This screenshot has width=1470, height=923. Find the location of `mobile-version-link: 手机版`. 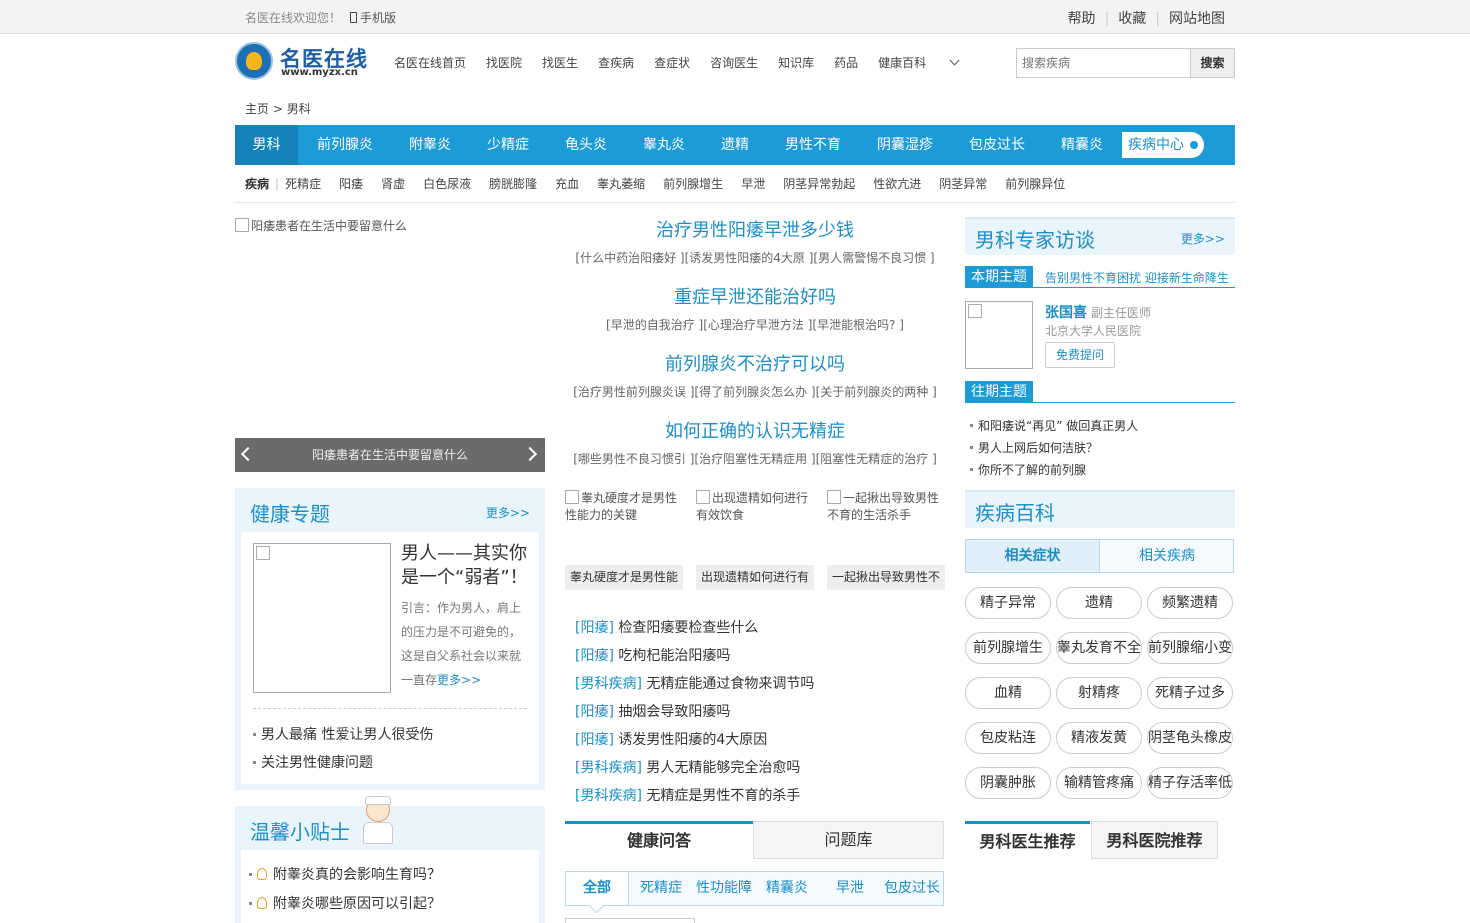

mobile-version-link: 手机版 is located at coordinates (373, 17).